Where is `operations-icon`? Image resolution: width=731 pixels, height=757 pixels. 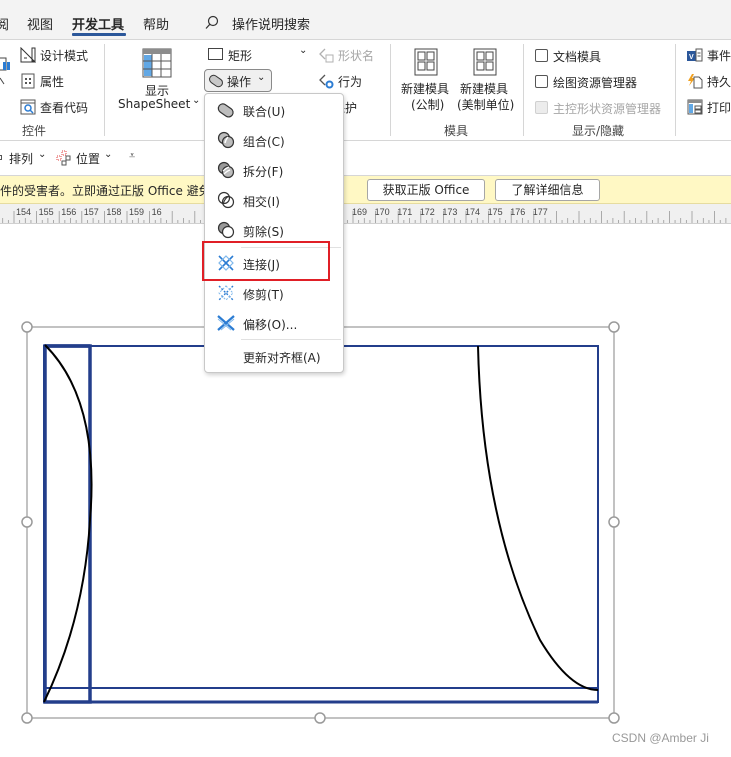
operations-icon is located at coordinates (216, 81).